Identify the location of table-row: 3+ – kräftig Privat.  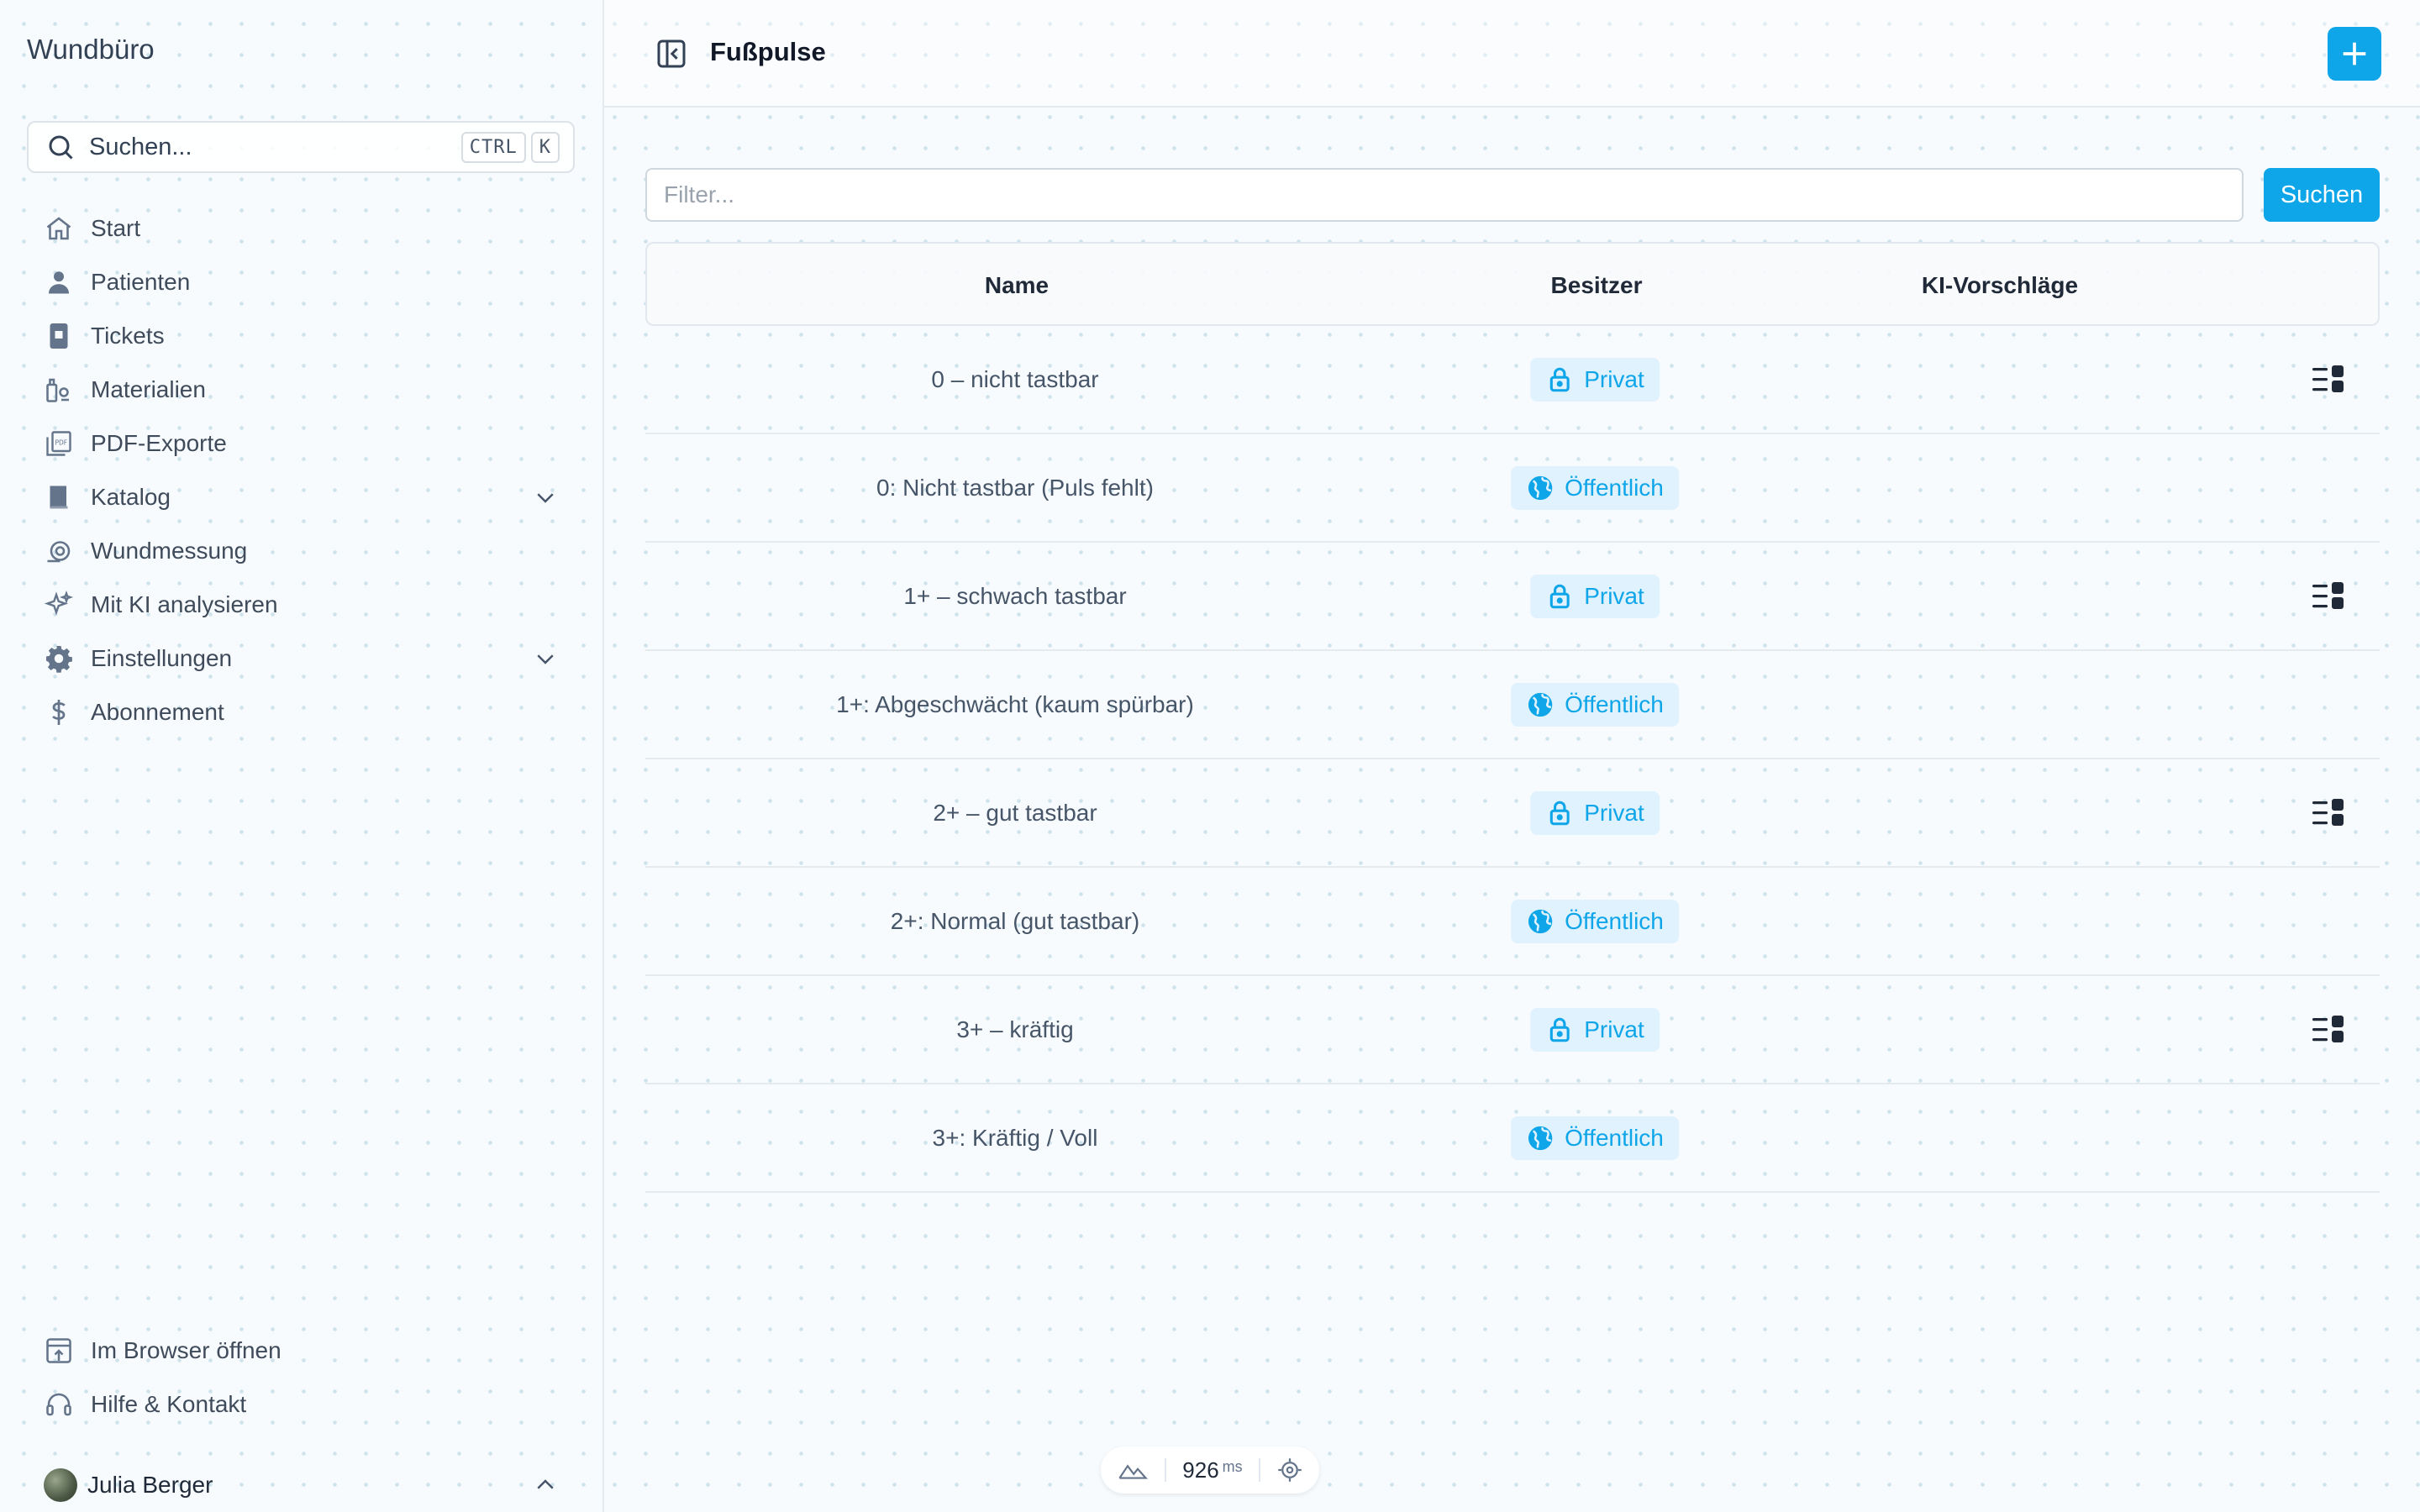
(1512, 1030).